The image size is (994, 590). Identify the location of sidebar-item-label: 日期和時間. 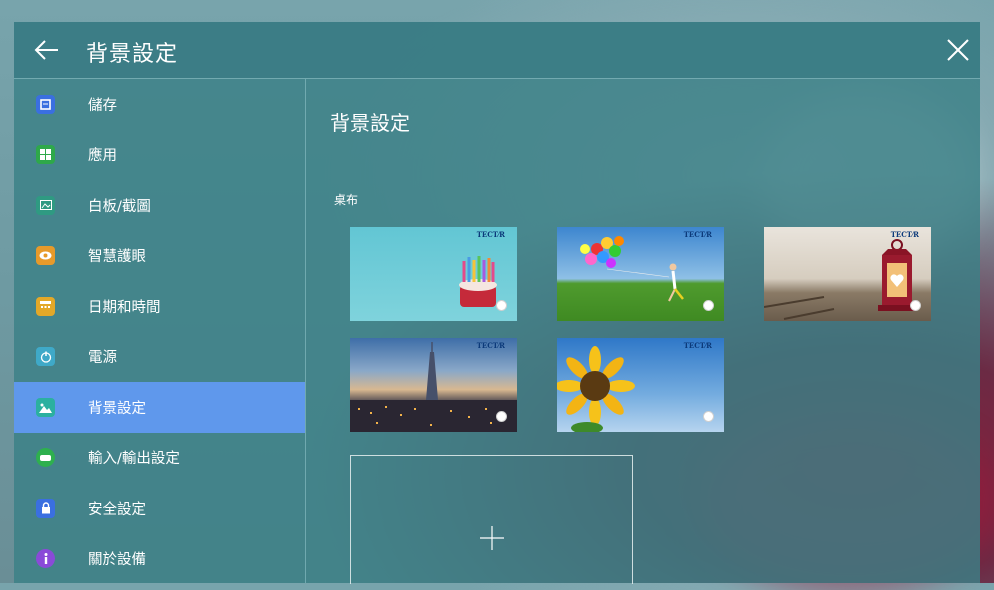
(124, 307).